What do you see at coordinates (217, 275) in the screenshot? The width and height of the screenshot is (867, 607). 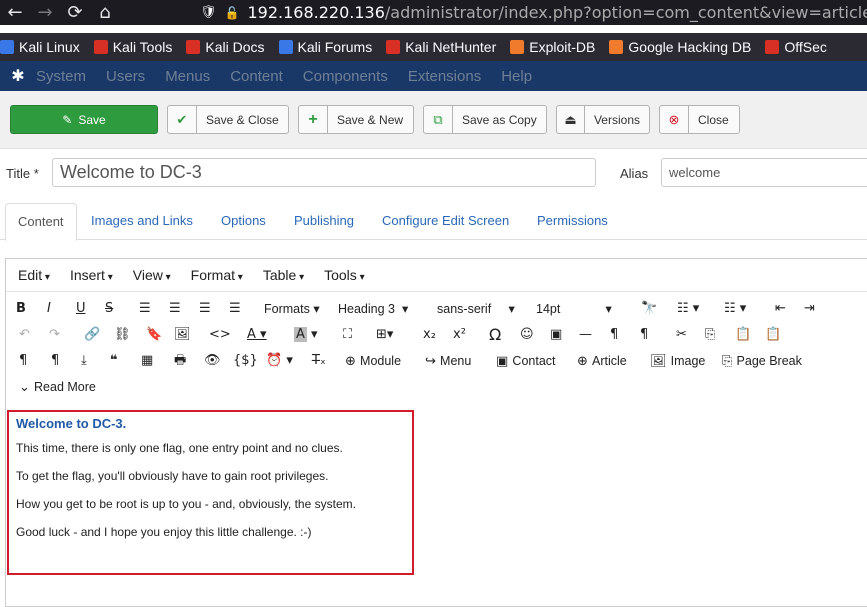 I see `menu-format: Format` at bounding box center [217, 275].